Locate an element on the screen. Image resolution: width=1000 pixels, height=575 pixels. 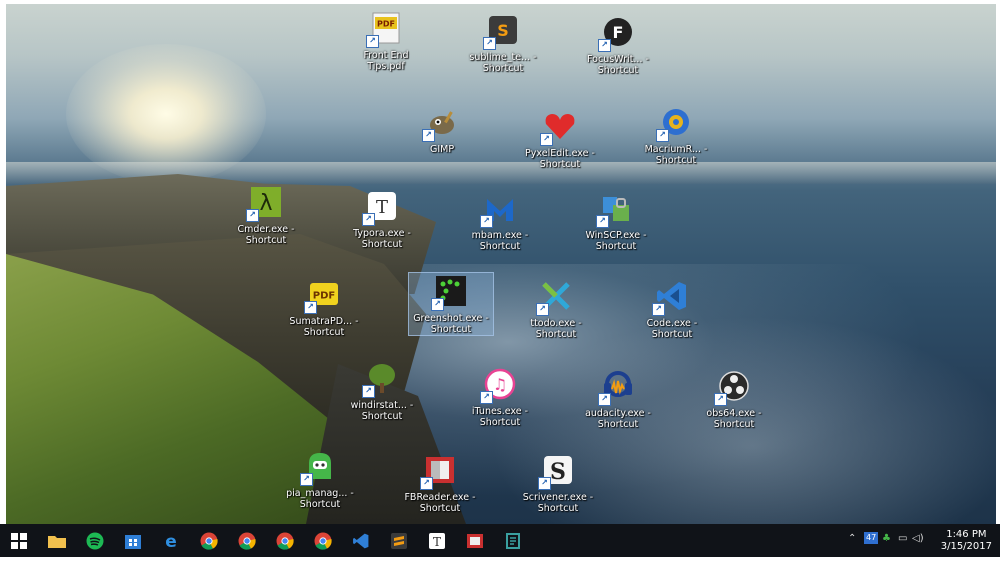
desktop-icon-itunes: ♫ ↗ iTunes.exe - Shortcut is located at coordinates (500, 397).